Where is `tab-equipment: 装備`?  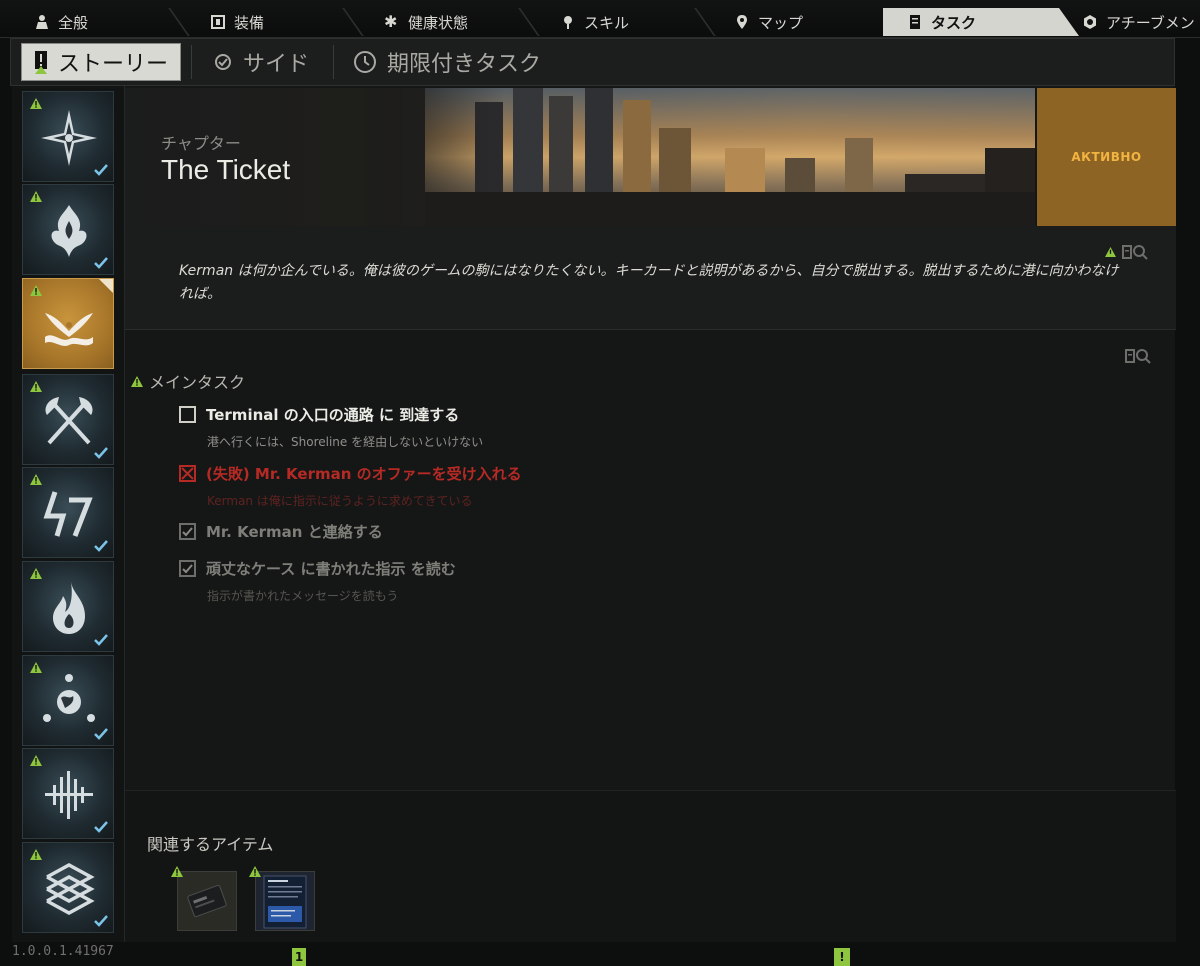
tab-equipment: 装備 is located at coordinates (237, 22).